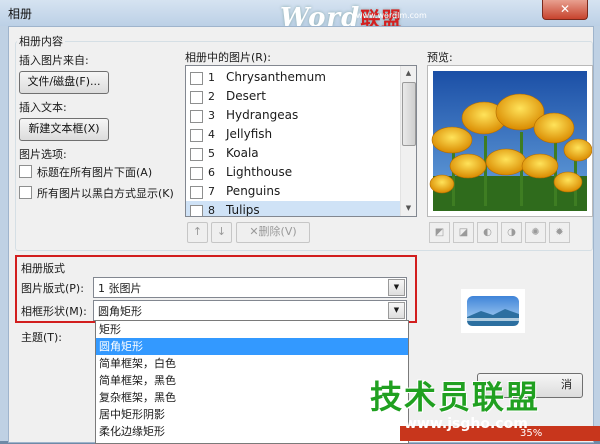  What do you see at coordinates (277, 231) in the screenshot?
I see `delete-label: 删除(V)` at bounding box center [277, 231].